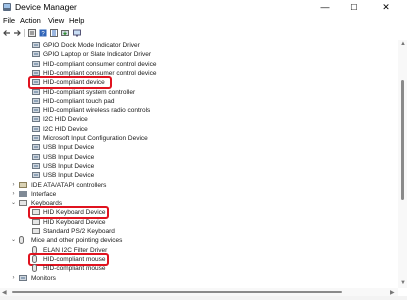 The width and height of the screenshot is (407, 300). What do you see at coordinates (204, 185) in the screenshot?
I see `tree-row: › IDE ATA/ATAPI controllers` at bounding box center [204, 185].